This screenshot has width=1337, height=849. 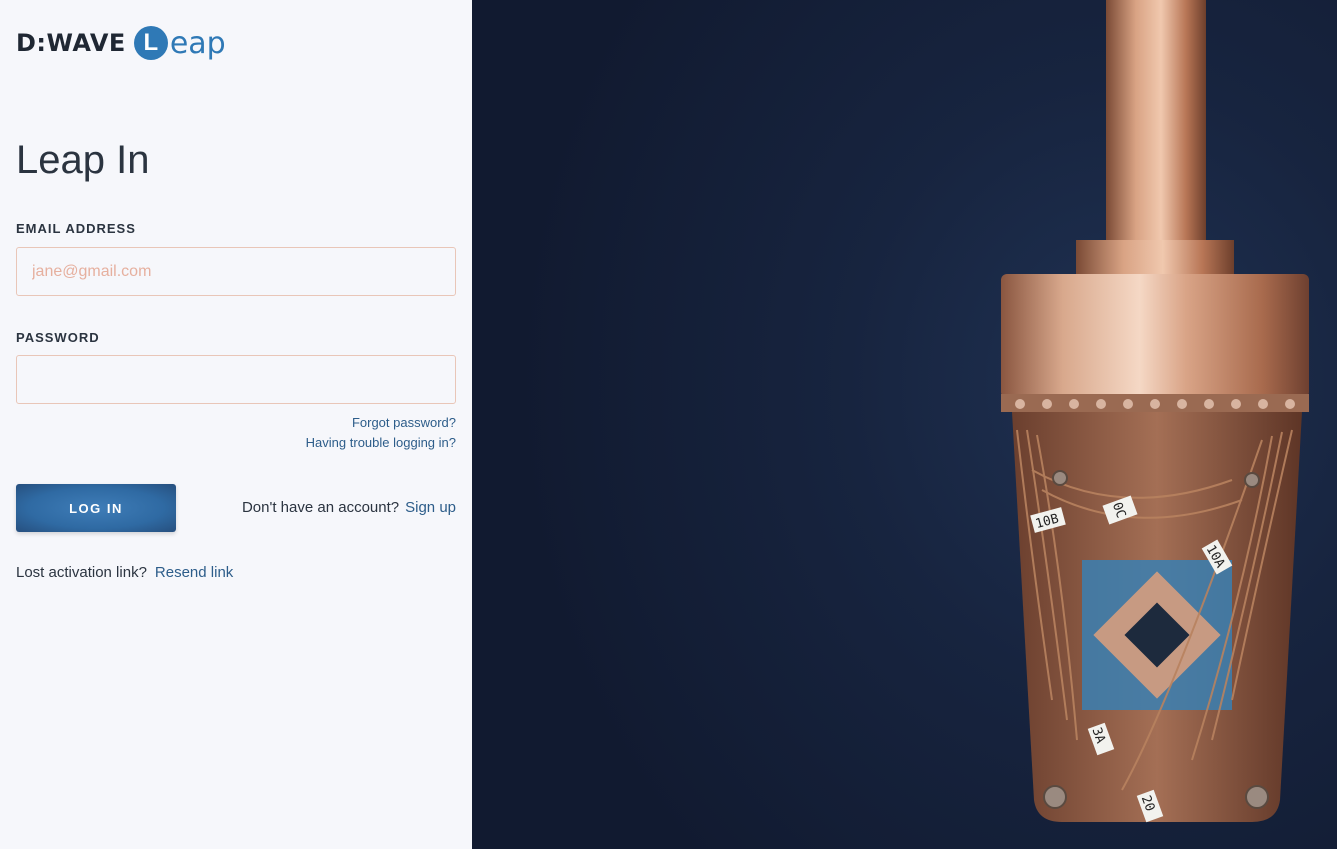 What do you see at coordinates (194, 572) in the screenshot?
I see `resend-link: Resend link` at bounding box center [194, 572].